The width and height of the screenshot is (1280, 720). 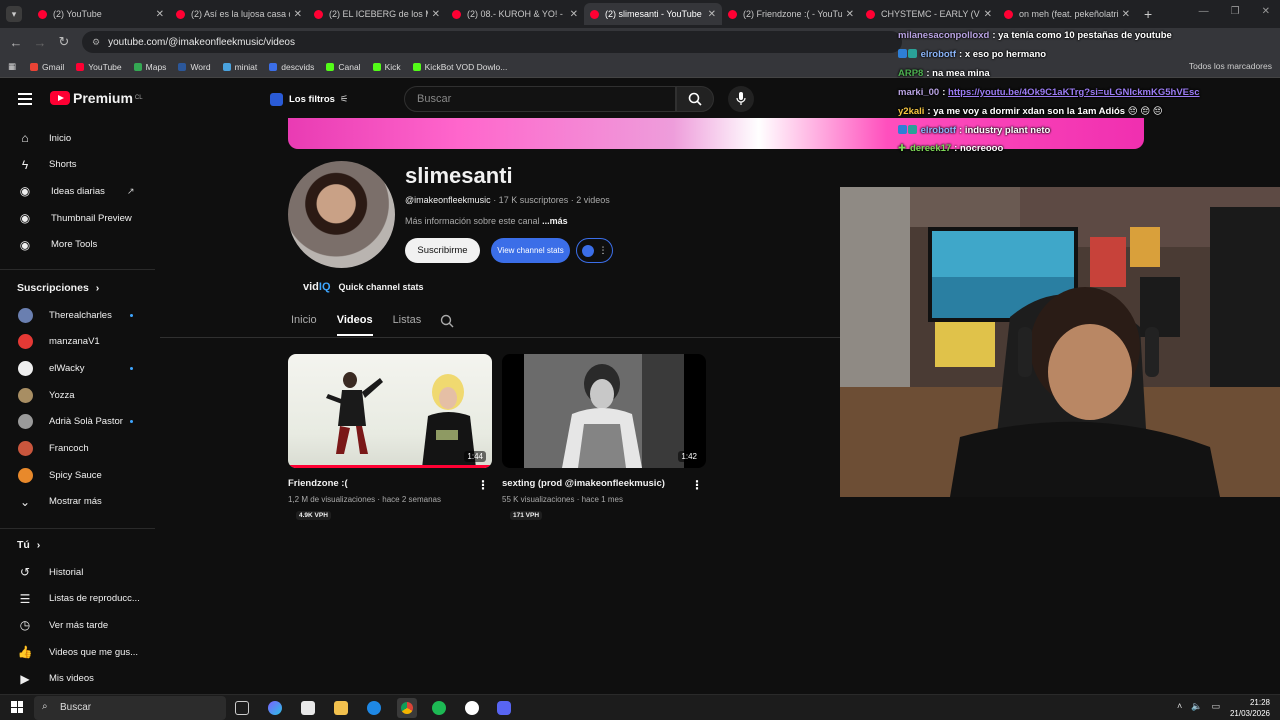 What do you see at coordinates (239, 67) in the screenshot?
I see `bookmark-item: miniat` at bounding box center [239, 67].